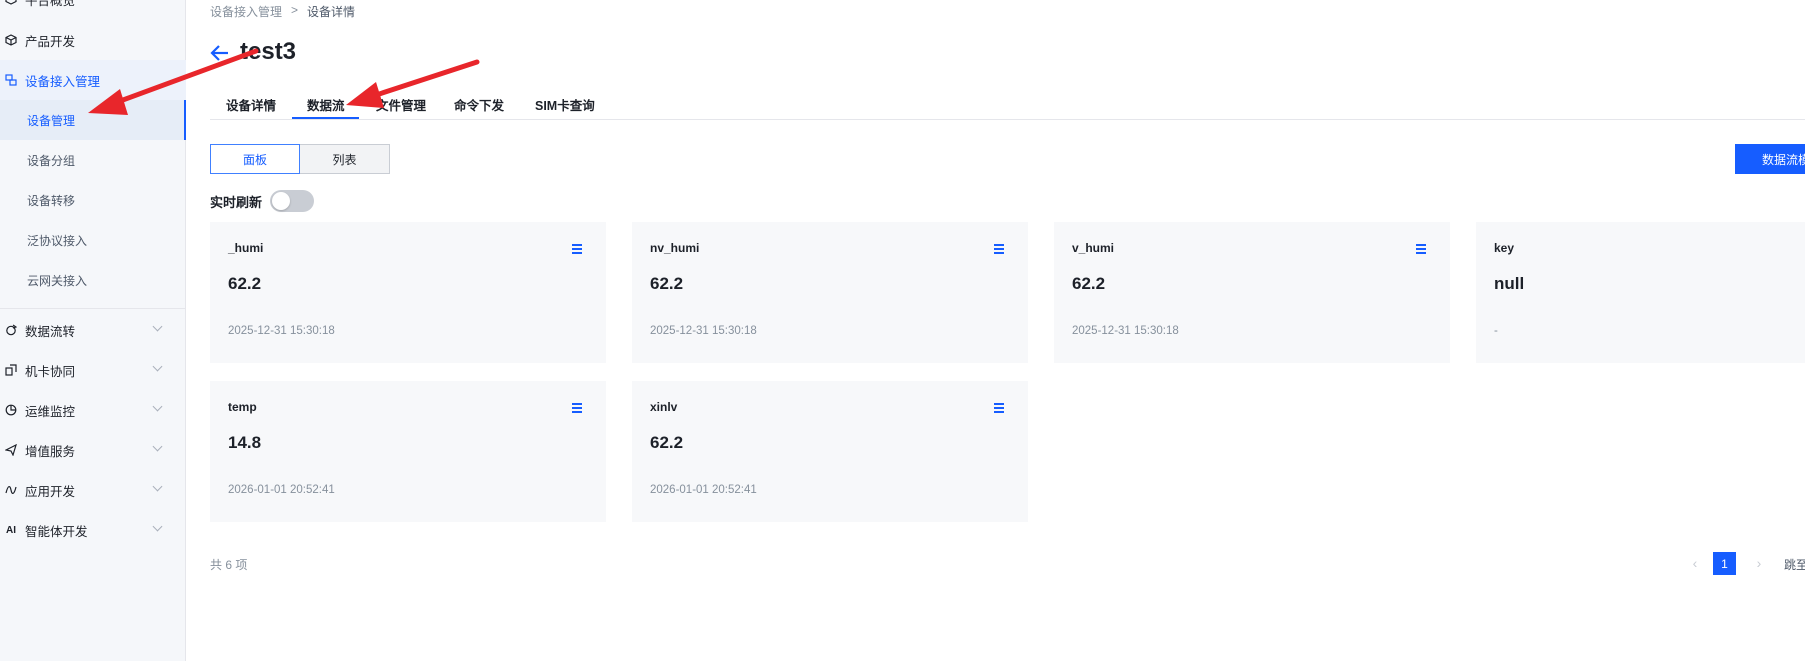  What do you see at coordinates (50, 451) in the screenshot?
I see `sidebar-item-label: 增值服务` at bounding box center [50, 451].